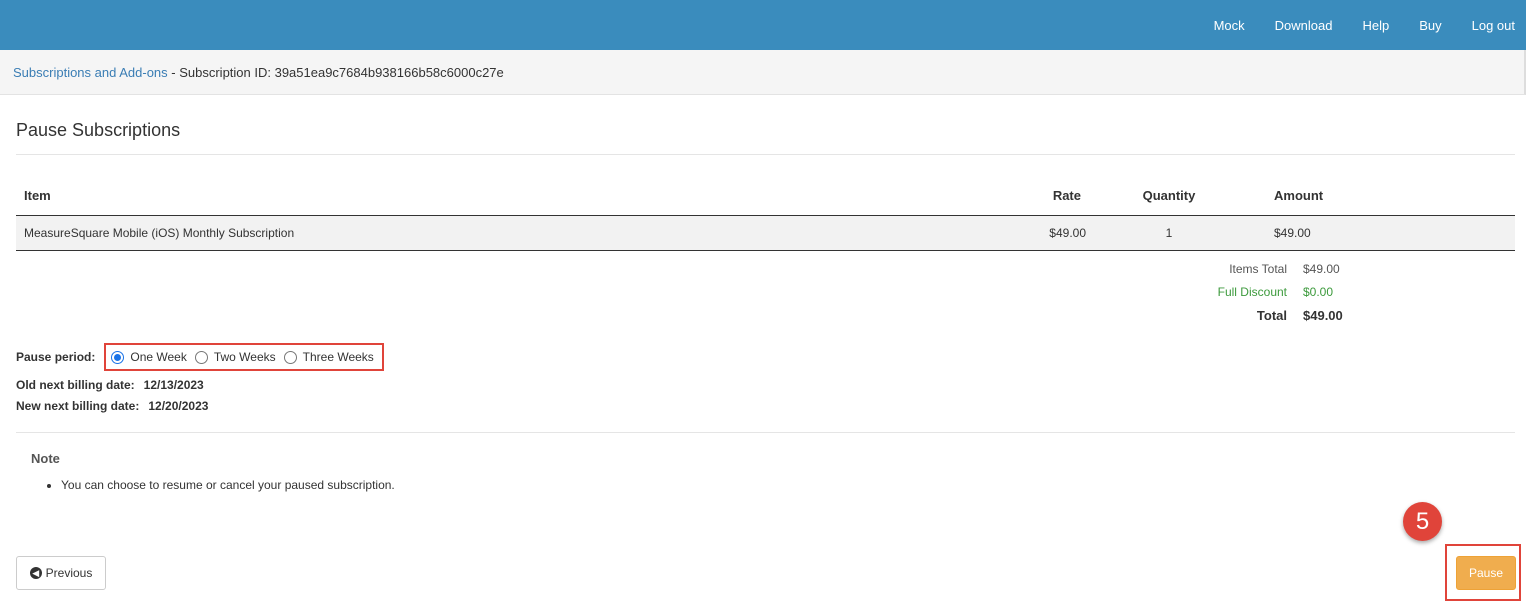 Image resolution: width=1526 pixels, height=607 pixels. Describe the element at coordinates (90, 72) in the screenshot. I see `breadcrumb-subscriptions-link: Subscriptions and Add-ons` at that location.